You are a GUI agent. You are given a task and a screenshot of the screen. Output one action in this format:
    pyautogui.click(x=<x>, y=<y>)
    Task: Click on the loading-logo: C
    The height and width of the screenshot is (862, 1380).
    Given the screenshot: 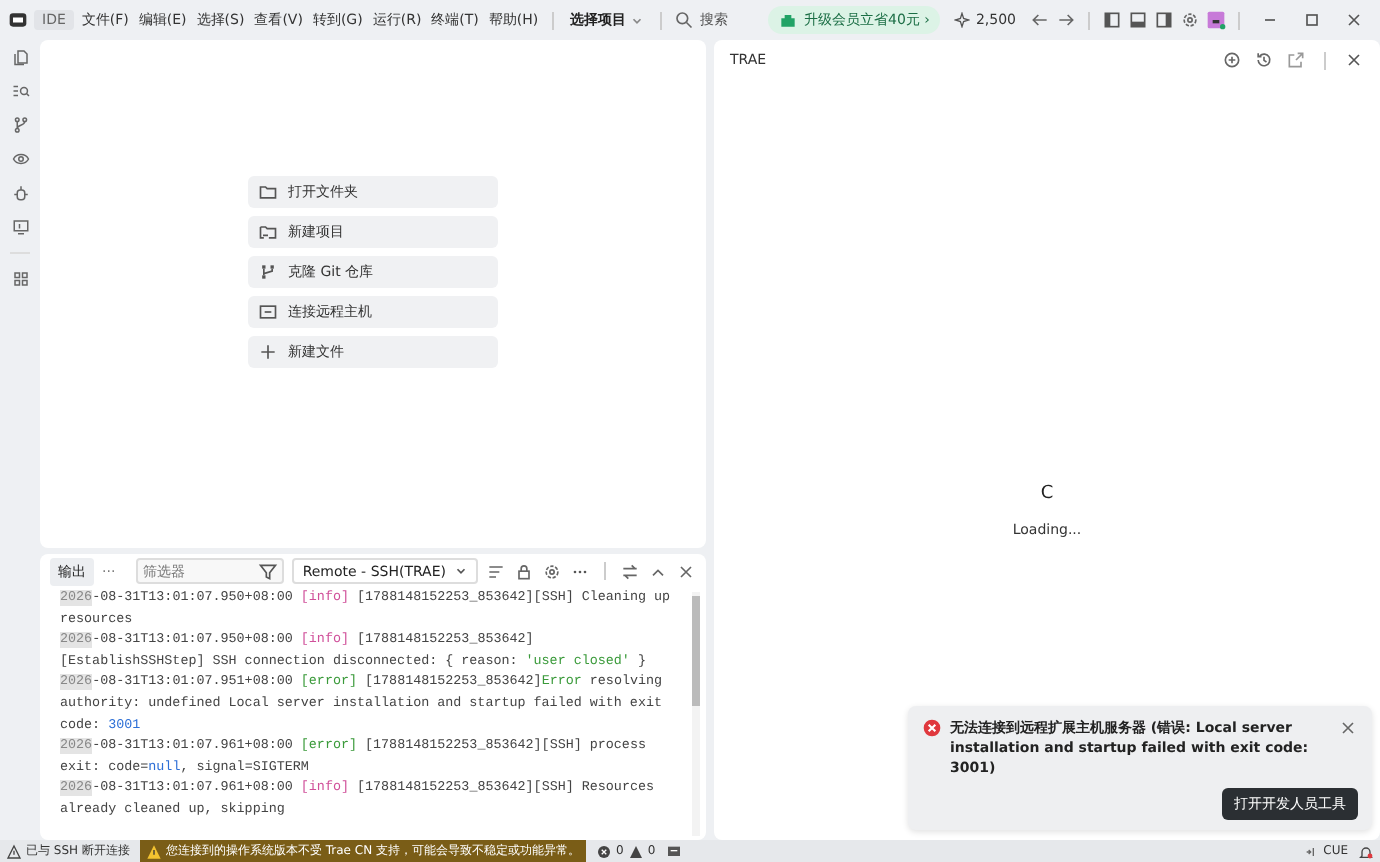 What is the action you would take?
    pyautogui.click(x=1047, y=493)
    